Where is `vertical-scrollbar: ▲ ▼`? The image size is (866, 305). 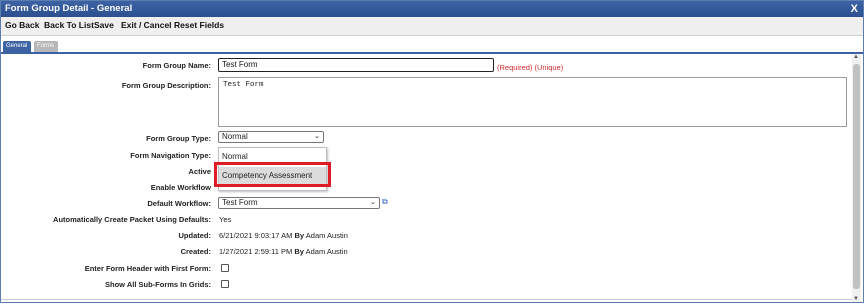 vertical-scrollbar: ▲ ▼ is located at coordinates (856, 178).